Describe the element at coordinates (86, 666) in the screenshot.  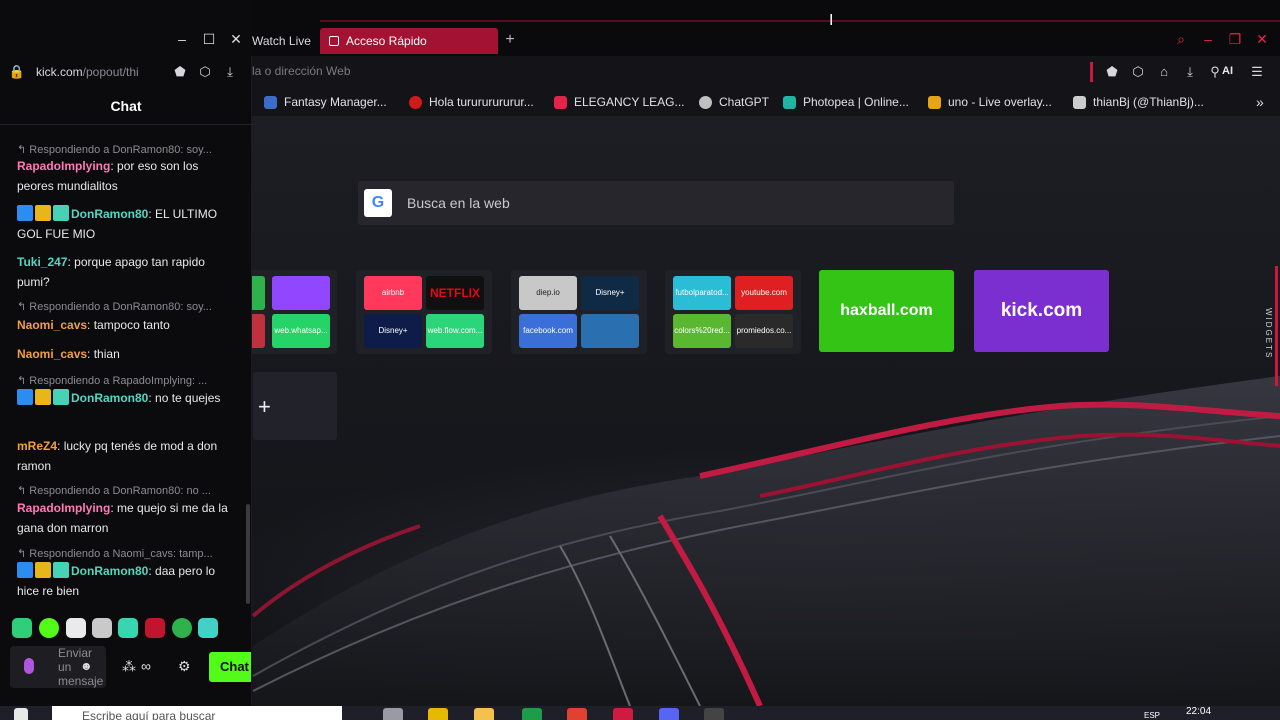
I see `emoji-icon: ☻` at that location.